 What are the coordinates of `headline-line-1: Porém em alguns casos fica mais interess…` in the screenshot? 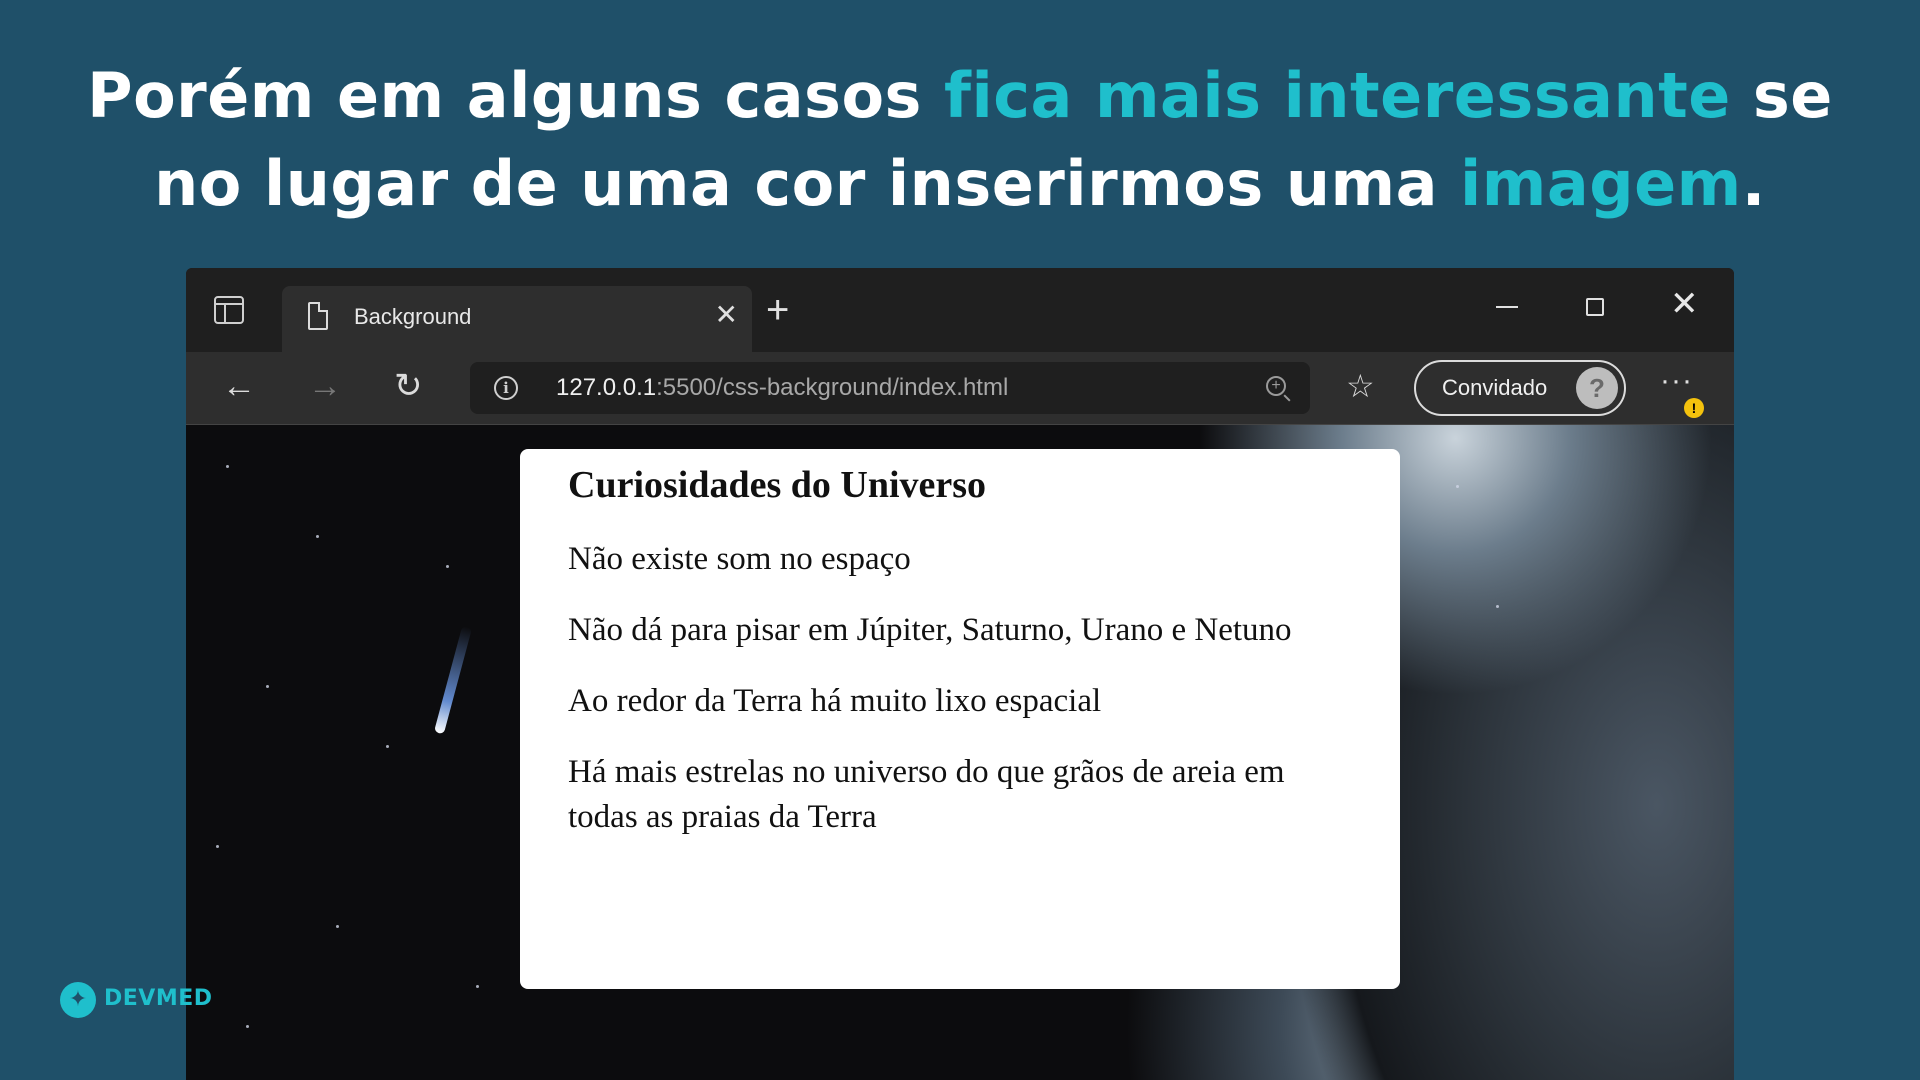 It's located at (960, 95).